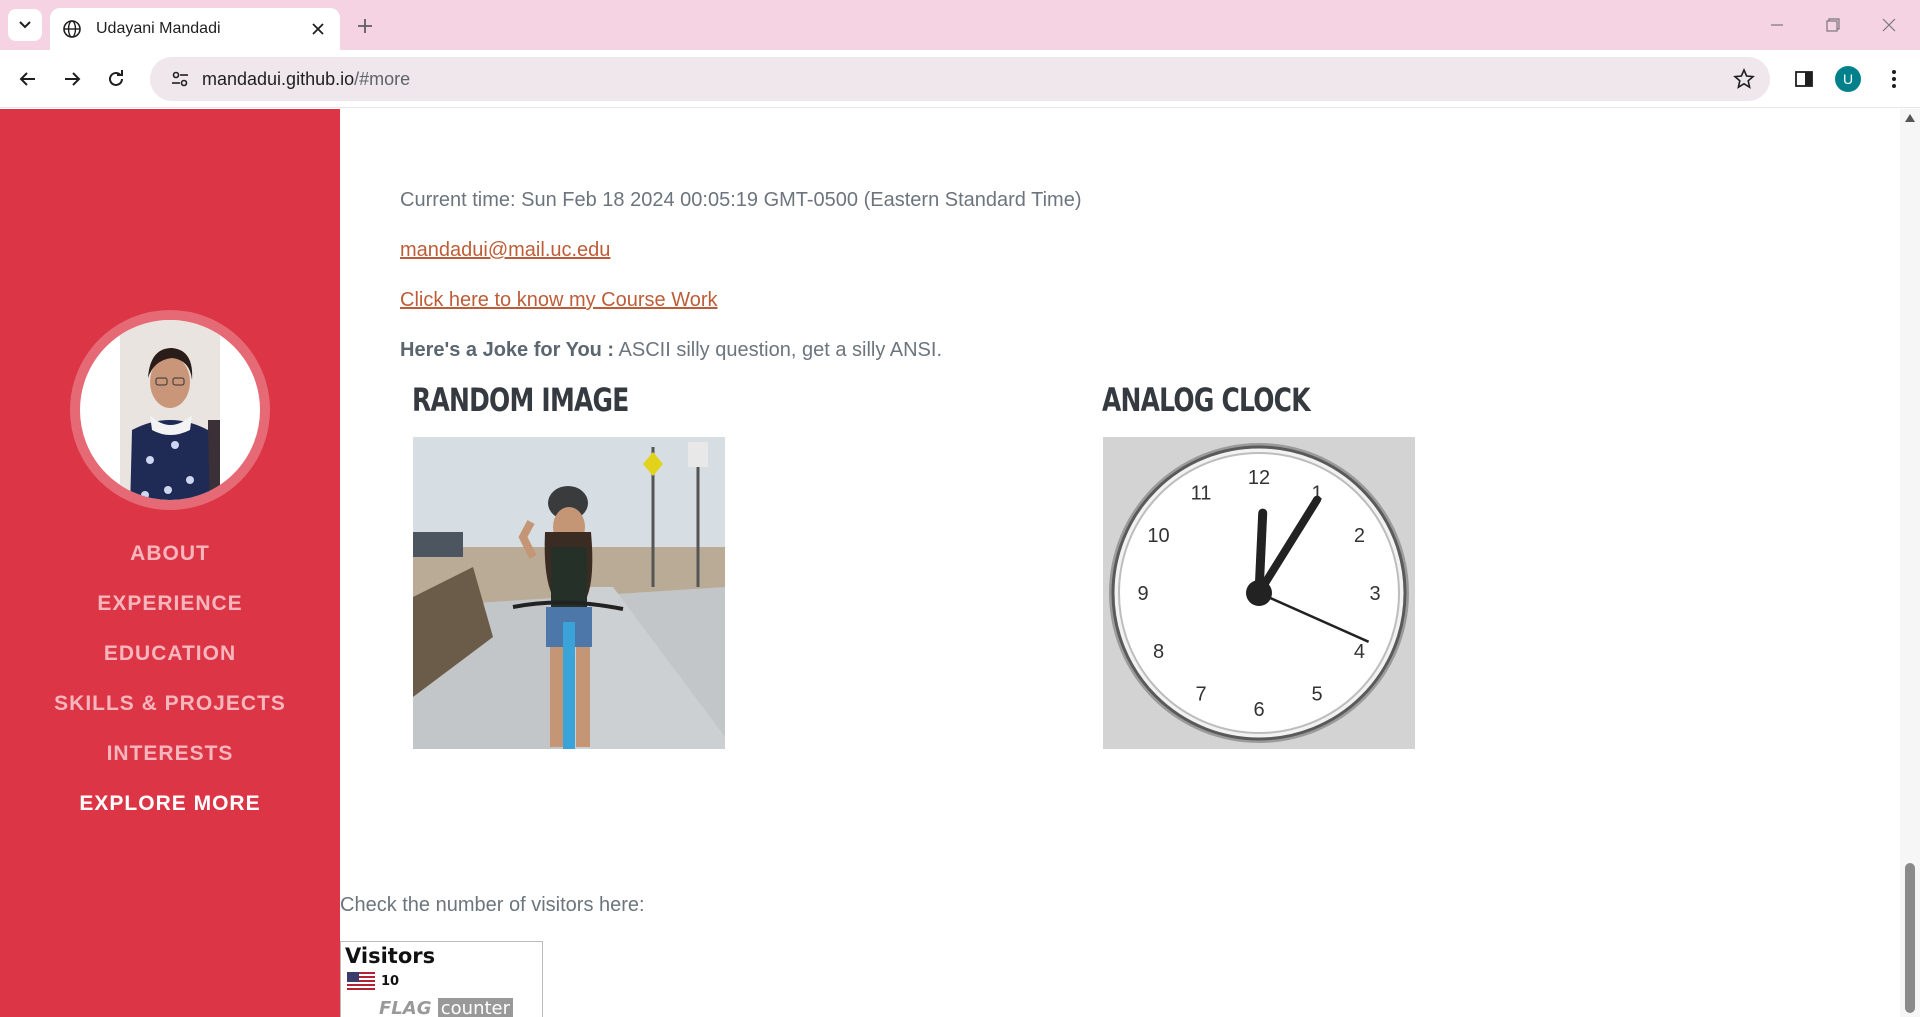 Image resolution: width=1920 pixels, height=1017 pixels. Describe the element at coordinates (1374, 594) in the screenshot. I see `clock-numeral: 3` at that location.